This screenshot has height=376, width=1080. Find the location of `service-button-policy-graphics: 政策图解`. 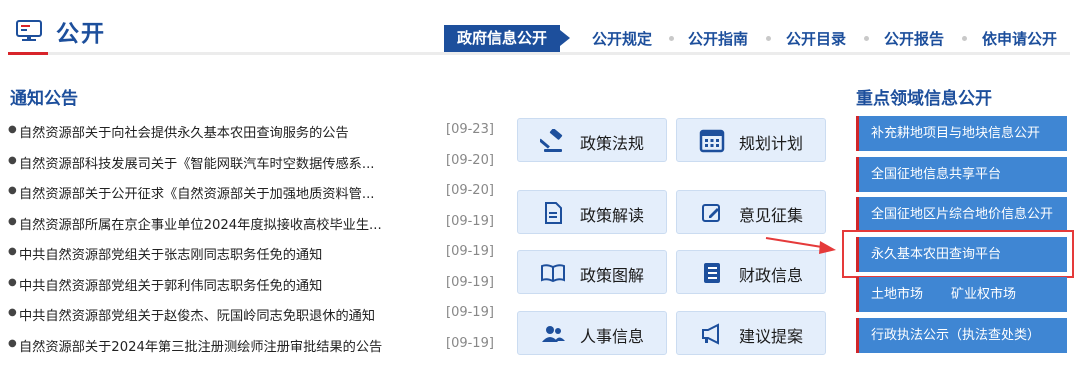

service-button-policy-graphics: 政策图解 is located at coordinates (592, 272).